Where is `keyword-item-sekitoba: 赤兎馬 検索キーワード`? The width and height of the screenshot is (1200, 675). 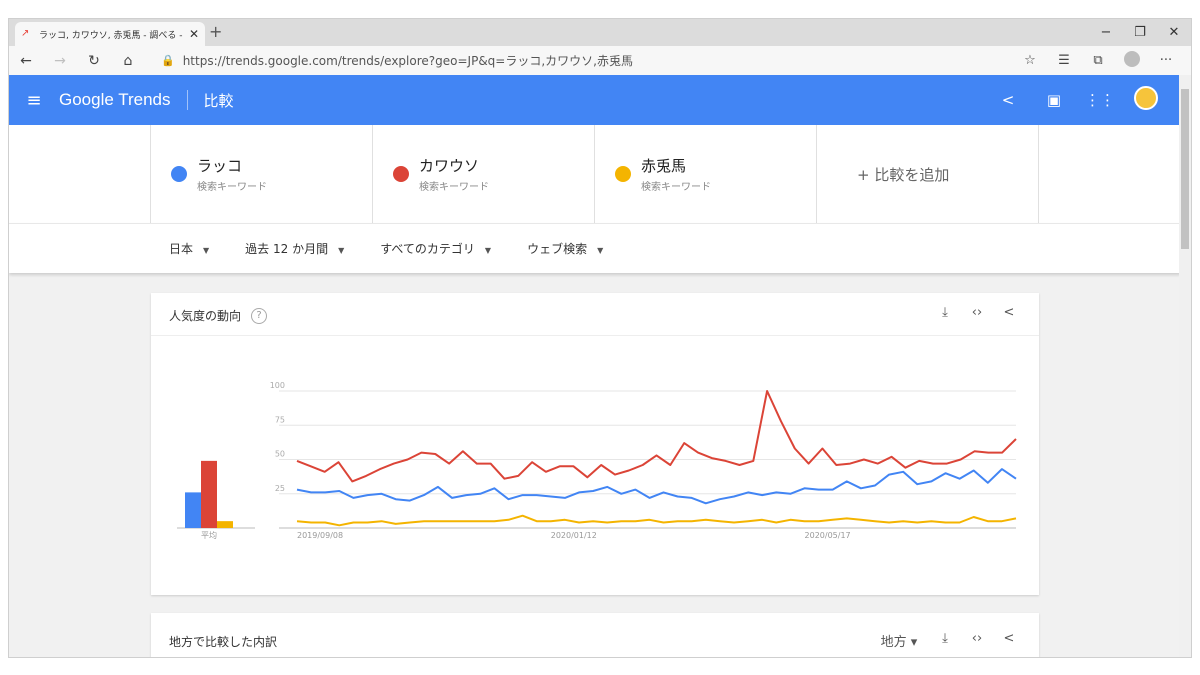 keyword-item-sekitoba: 赤兎馬 検索キーワード is located at coordinates (705, 174).